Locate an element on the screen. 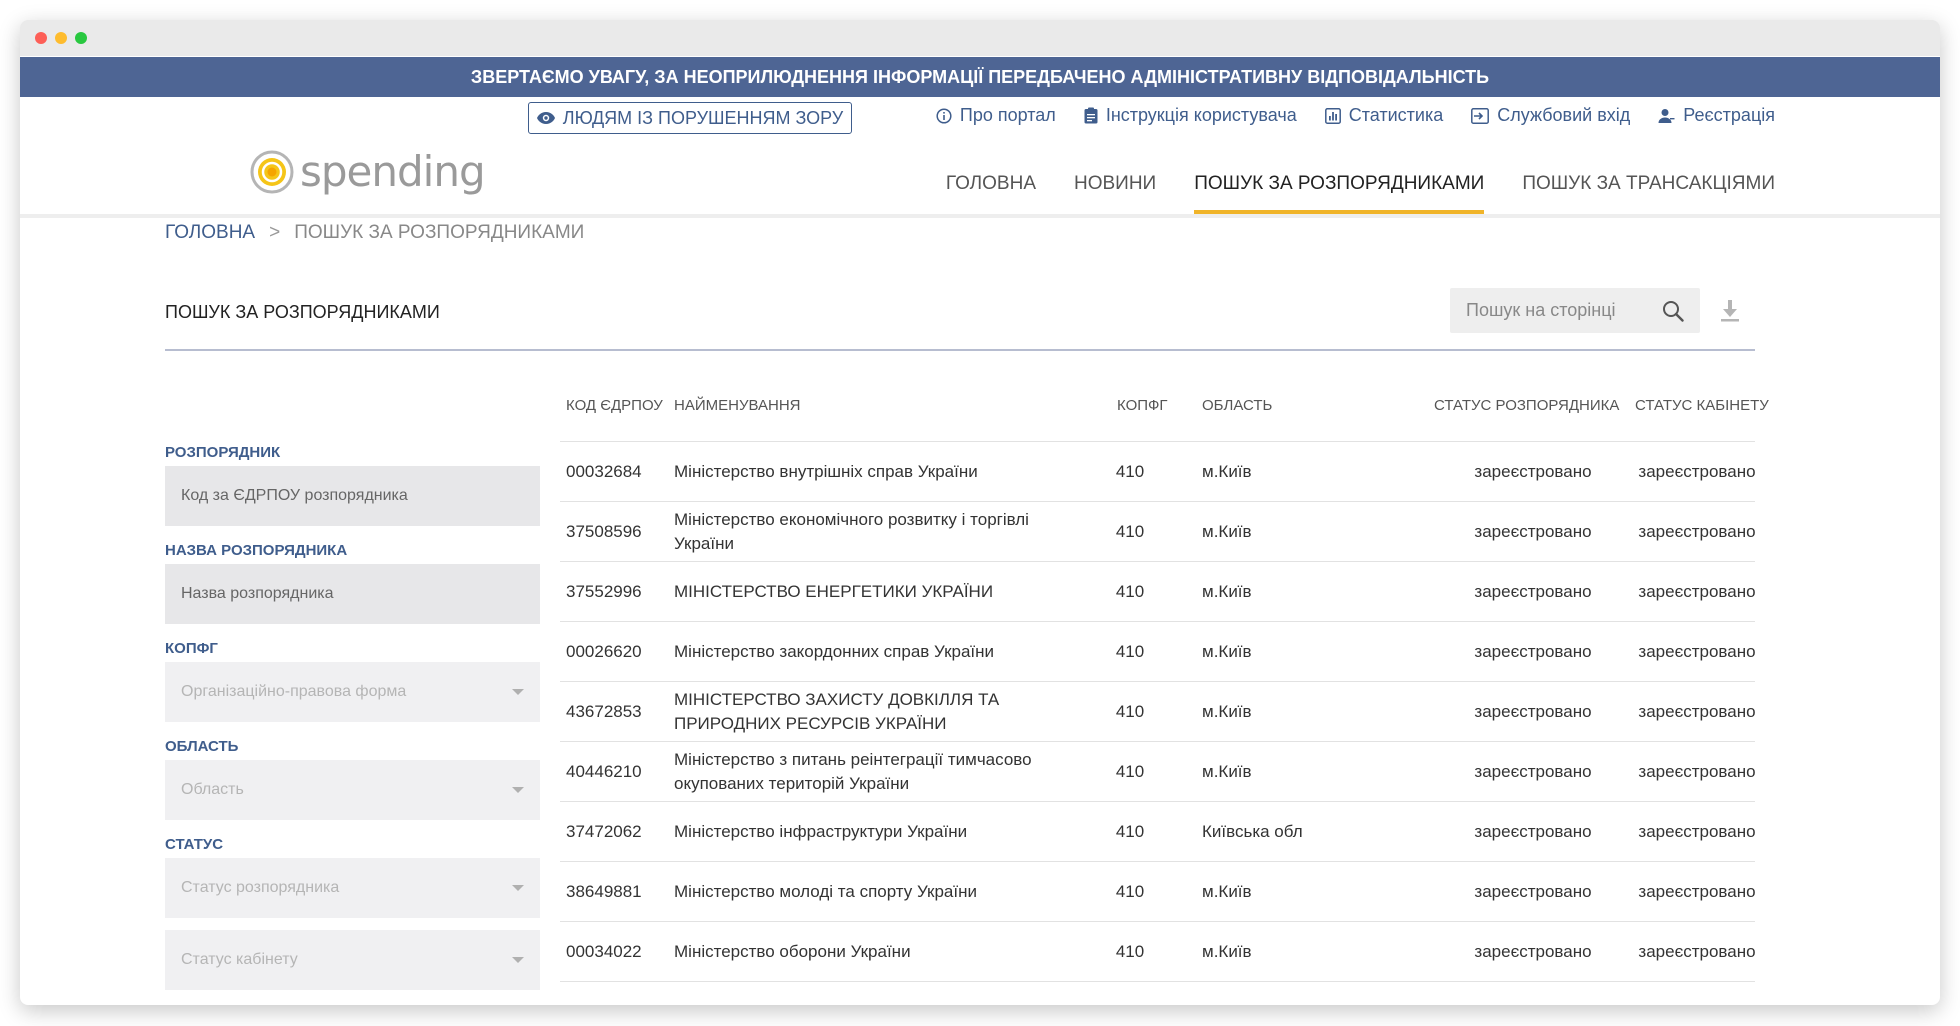  register-link-label: Реєстрація is located at coordinates (1729, 115).